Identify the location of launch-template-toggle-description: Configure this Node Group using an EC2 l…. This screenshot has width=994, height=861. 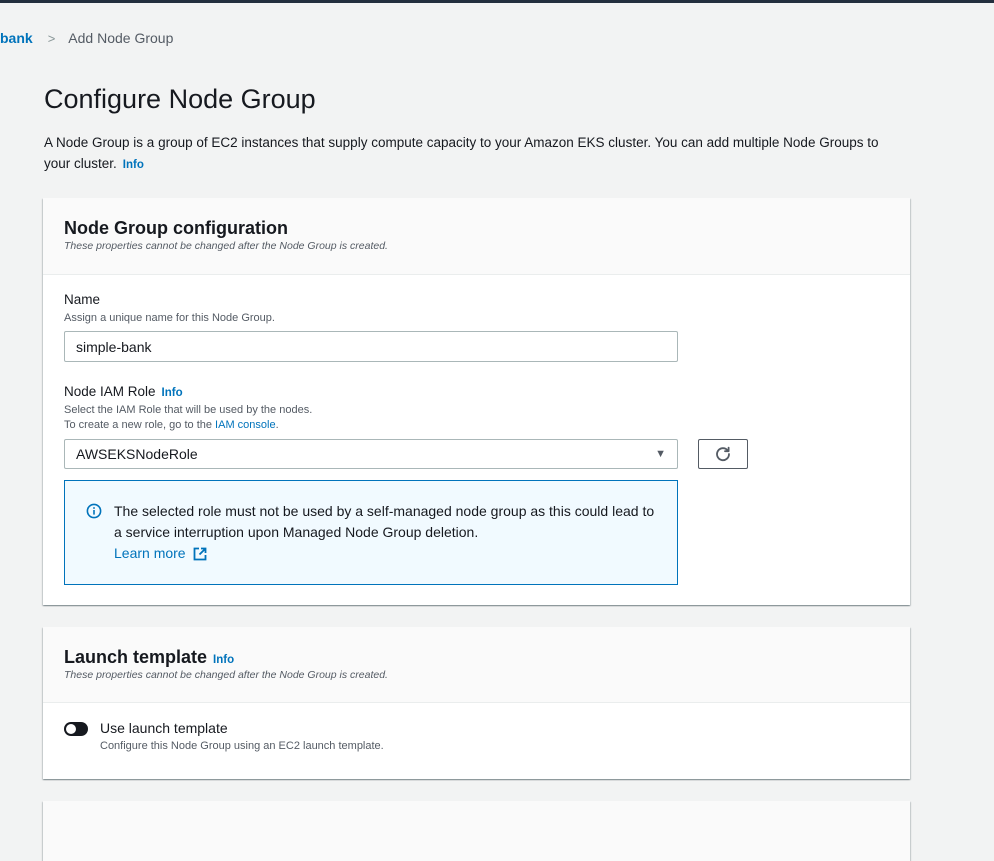
(242, 746).